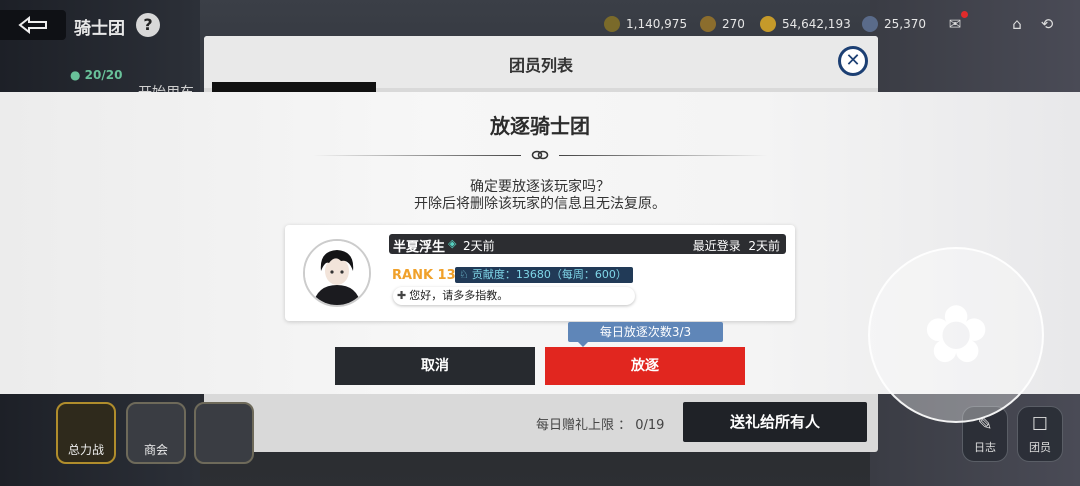 The height and width of the screenshot is (486, 1080). I want to click on resource-potion: 270, so click(722, 24).